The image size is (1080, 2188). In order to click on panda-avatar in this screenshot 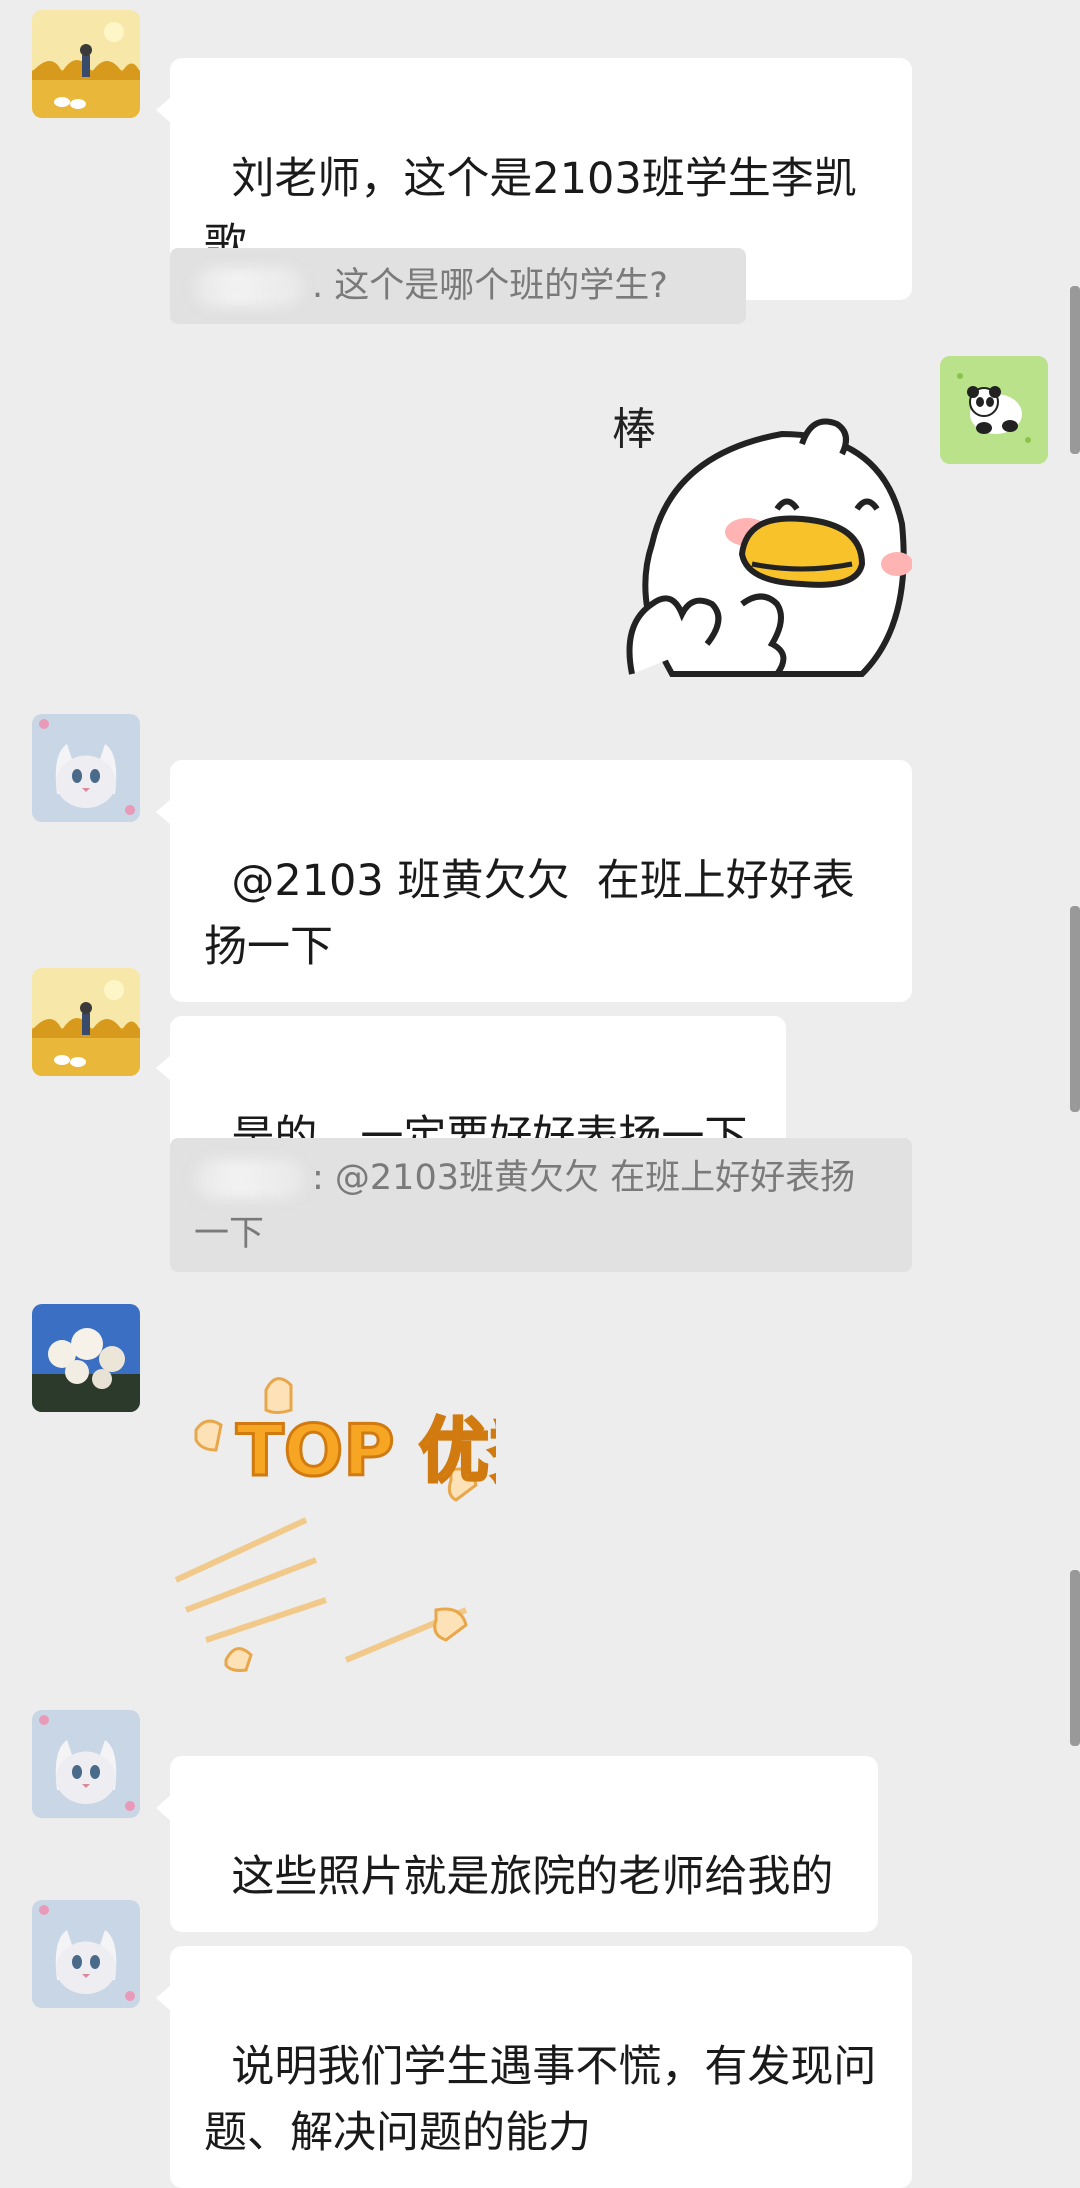, I will do `click(994, 410)`.